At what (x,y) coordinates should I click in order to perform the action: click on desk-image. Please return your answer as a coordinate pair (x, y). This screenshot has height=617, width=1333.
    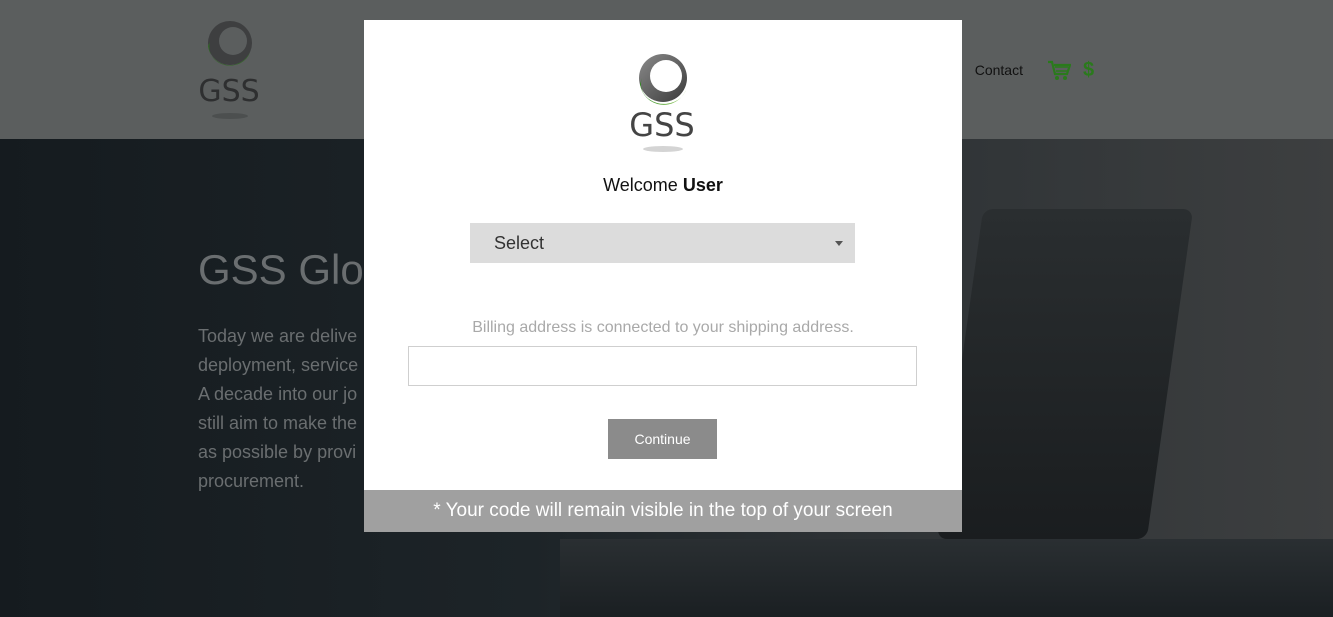
    Looking at the image, I should click on (946, 578).